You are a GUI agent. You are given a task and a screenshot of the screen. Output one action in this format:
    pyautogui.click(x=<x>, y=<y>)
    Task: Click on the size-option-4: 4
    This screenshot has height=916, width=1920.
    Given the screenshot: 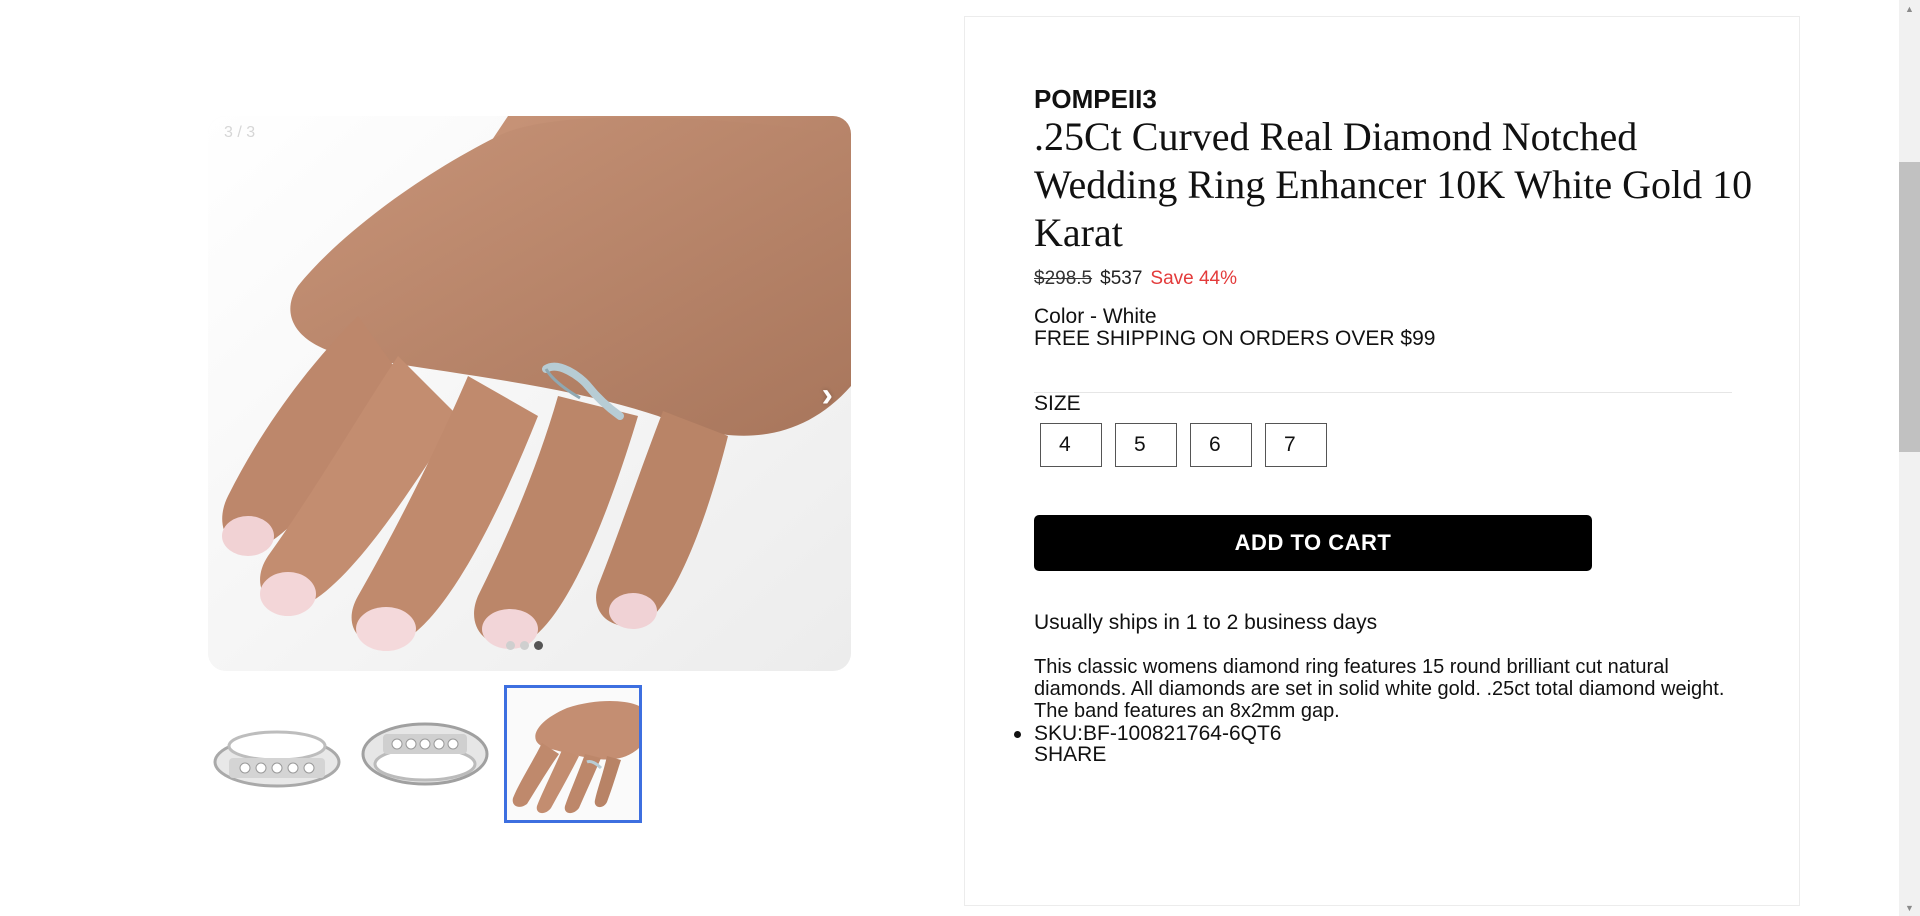 What is the action you would take?
    pyautogui.click(x=1071, y=445)
    